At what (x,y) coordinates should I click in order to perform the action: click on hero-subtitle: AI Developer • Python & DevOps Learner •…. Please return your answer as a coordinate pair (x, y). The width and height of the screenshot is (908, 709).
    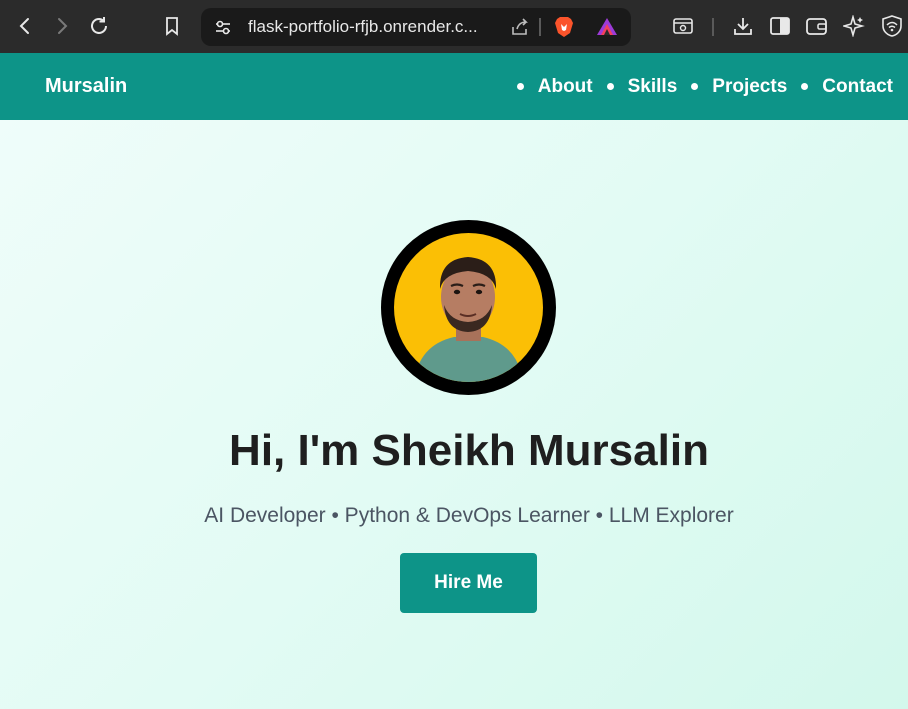
    Looking at the image, I should click on (469, 515).